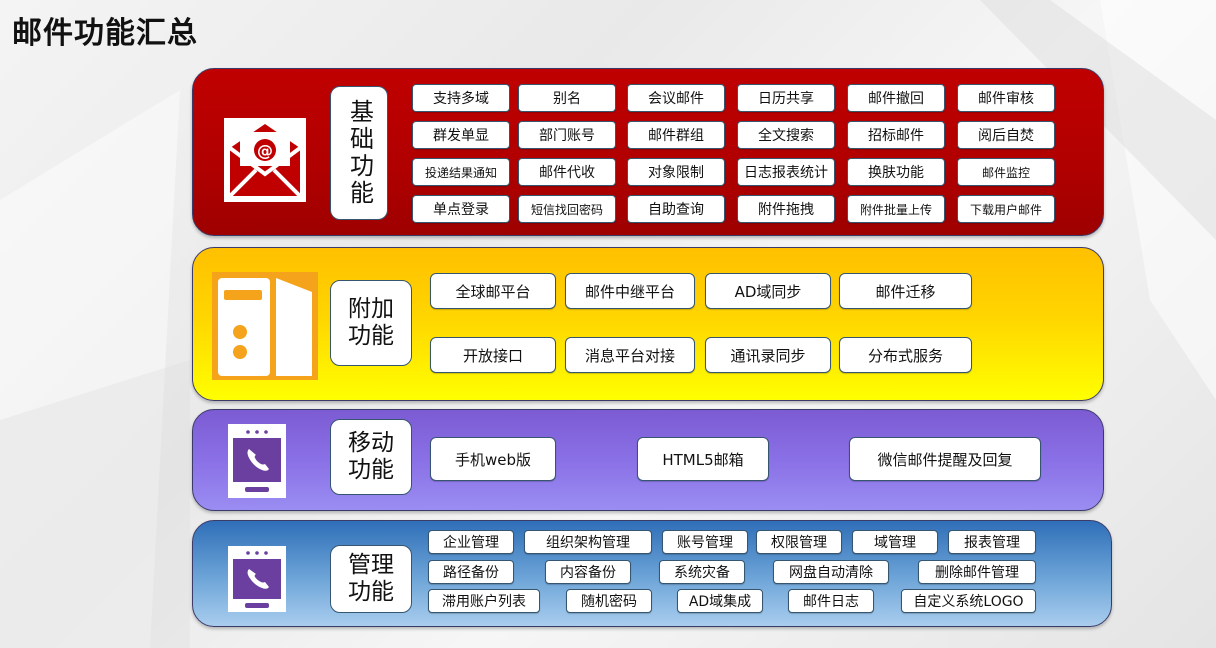 The width and height of the screenshot is (1216, 648). I want to click on addon-feature-chip: 通讯录同步, so click(768, 355).